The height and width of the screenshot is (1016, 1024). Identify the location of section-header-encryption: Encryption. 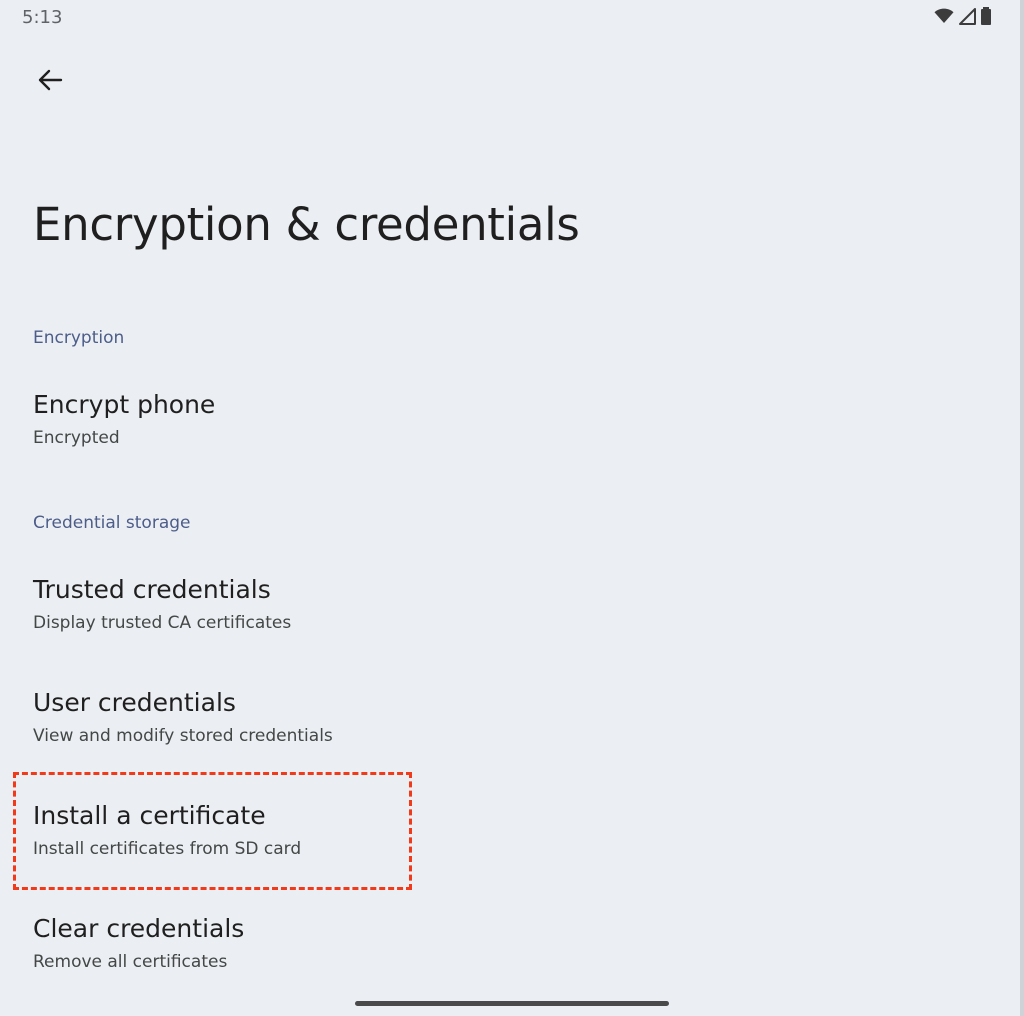
(79, 338).